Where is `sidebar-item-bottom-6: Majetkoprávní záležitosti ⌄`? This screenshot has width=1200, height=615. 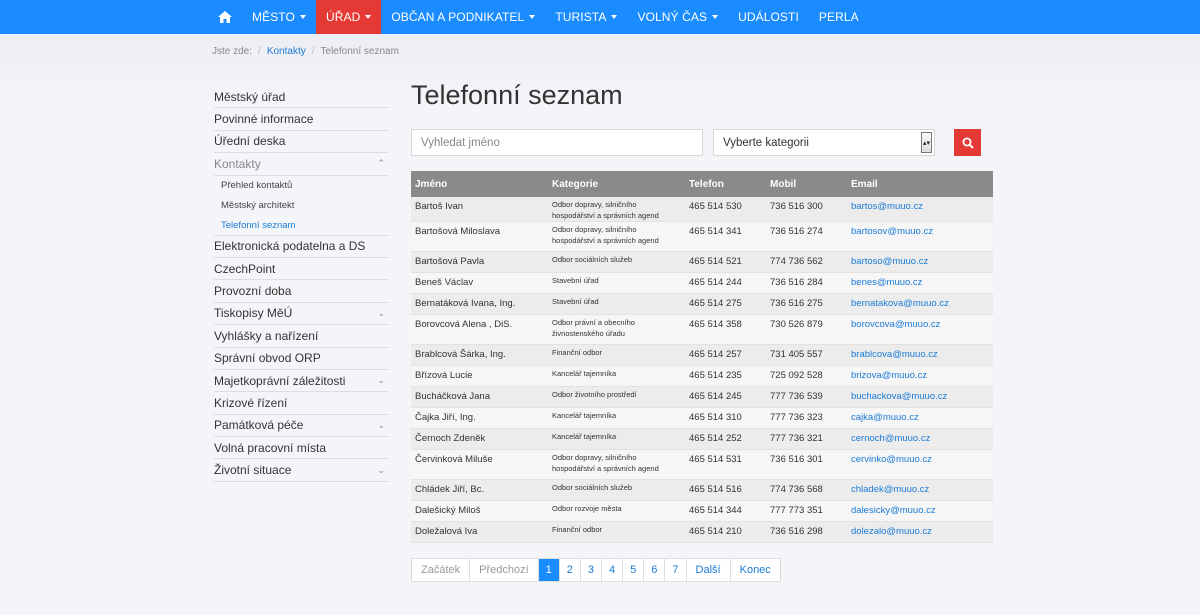 sidebar-item-bottom-6: Majetkoprávní záležitosti ⌄ is located at coordinates (301, 381).